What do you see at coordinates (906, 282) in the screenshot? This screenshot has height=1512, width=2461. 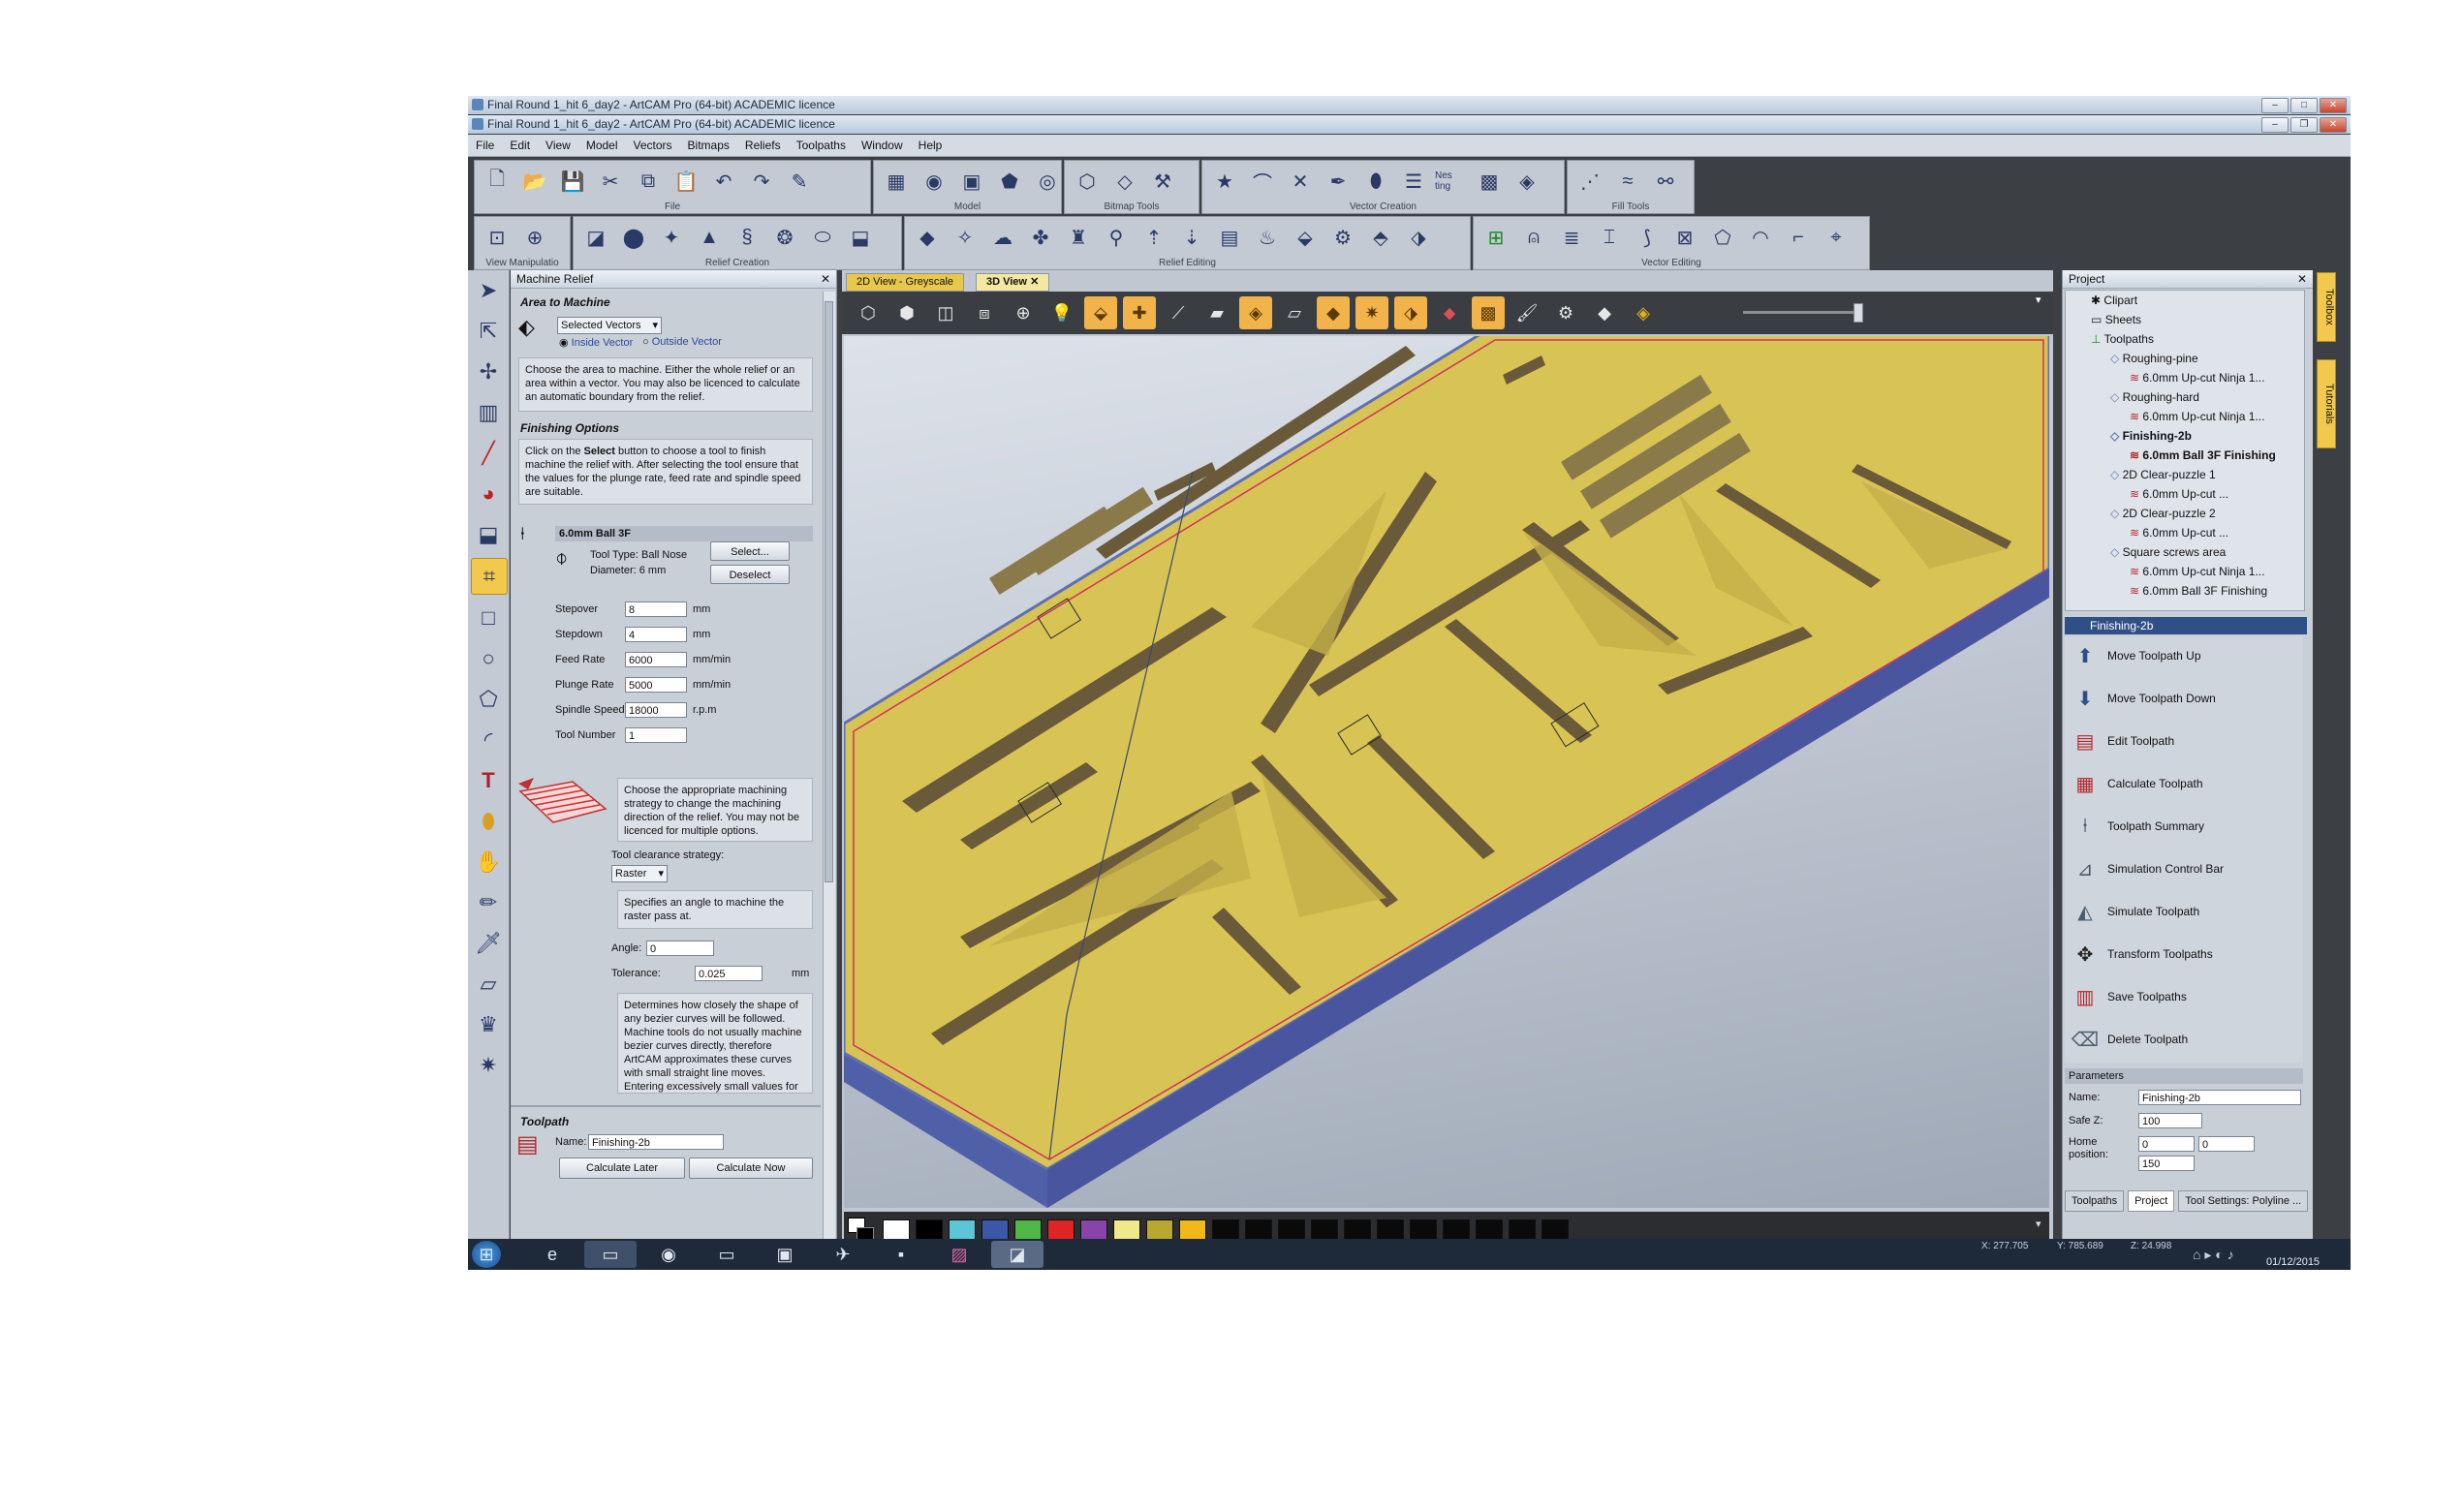 I see `tab-2d-view: 2D View - Greyscale` at bounding box center [906, 282].